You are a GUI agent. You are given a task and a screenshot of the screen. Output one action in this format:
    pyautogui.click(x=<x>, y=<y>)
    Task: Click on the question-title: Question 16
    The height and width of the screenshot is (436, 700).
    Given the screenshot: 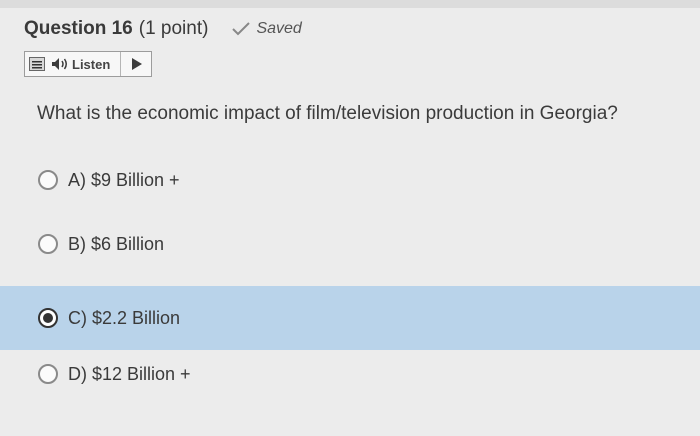 What is the action you would take?
    pyautogui.click(x=78, y=28)
    